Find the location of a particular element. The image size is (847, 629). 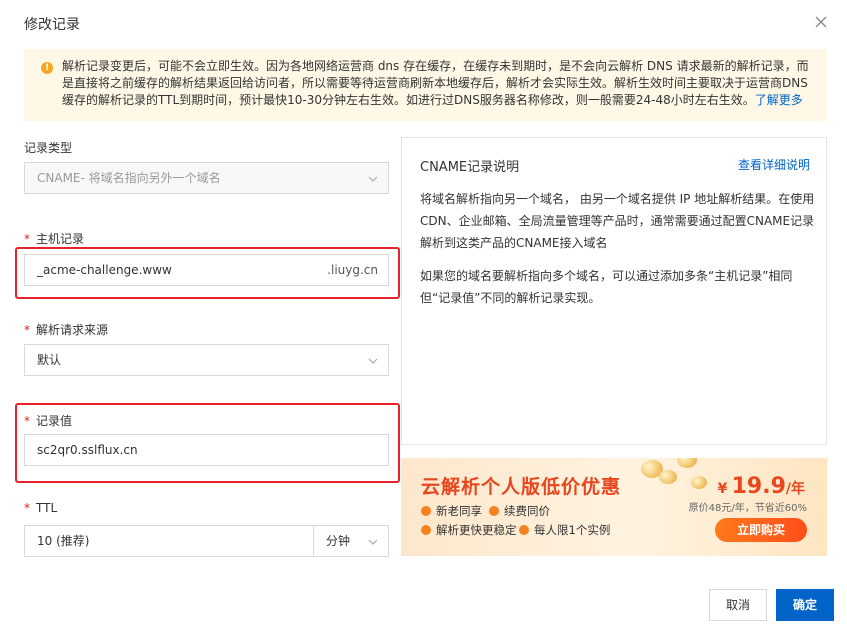

info-title: CNAME记录说明 is located at coordinates (470, 167).